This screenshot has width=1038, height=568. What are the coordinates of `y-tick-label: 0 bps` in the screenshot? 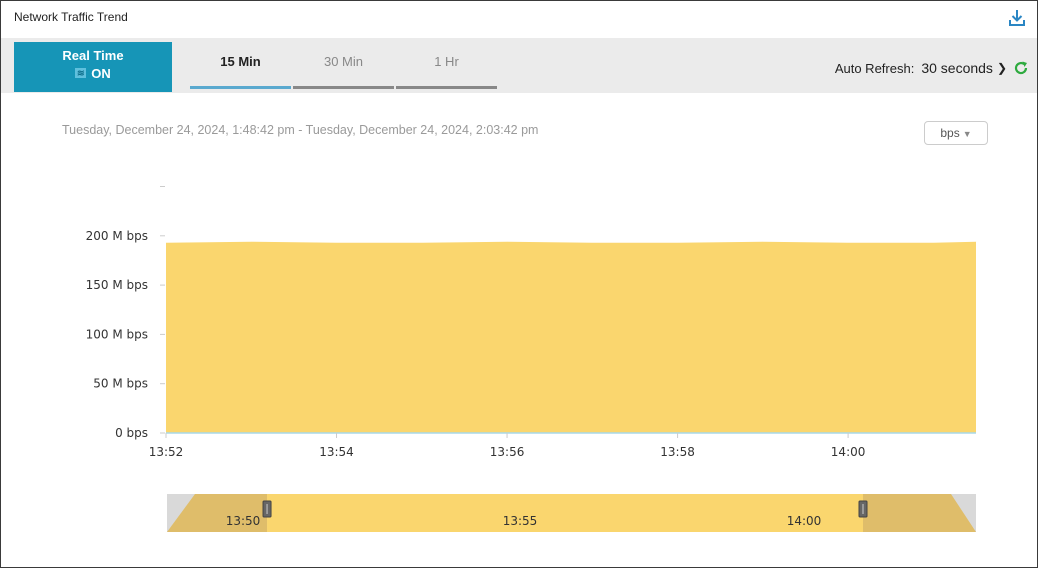 It's located at (131, 433).